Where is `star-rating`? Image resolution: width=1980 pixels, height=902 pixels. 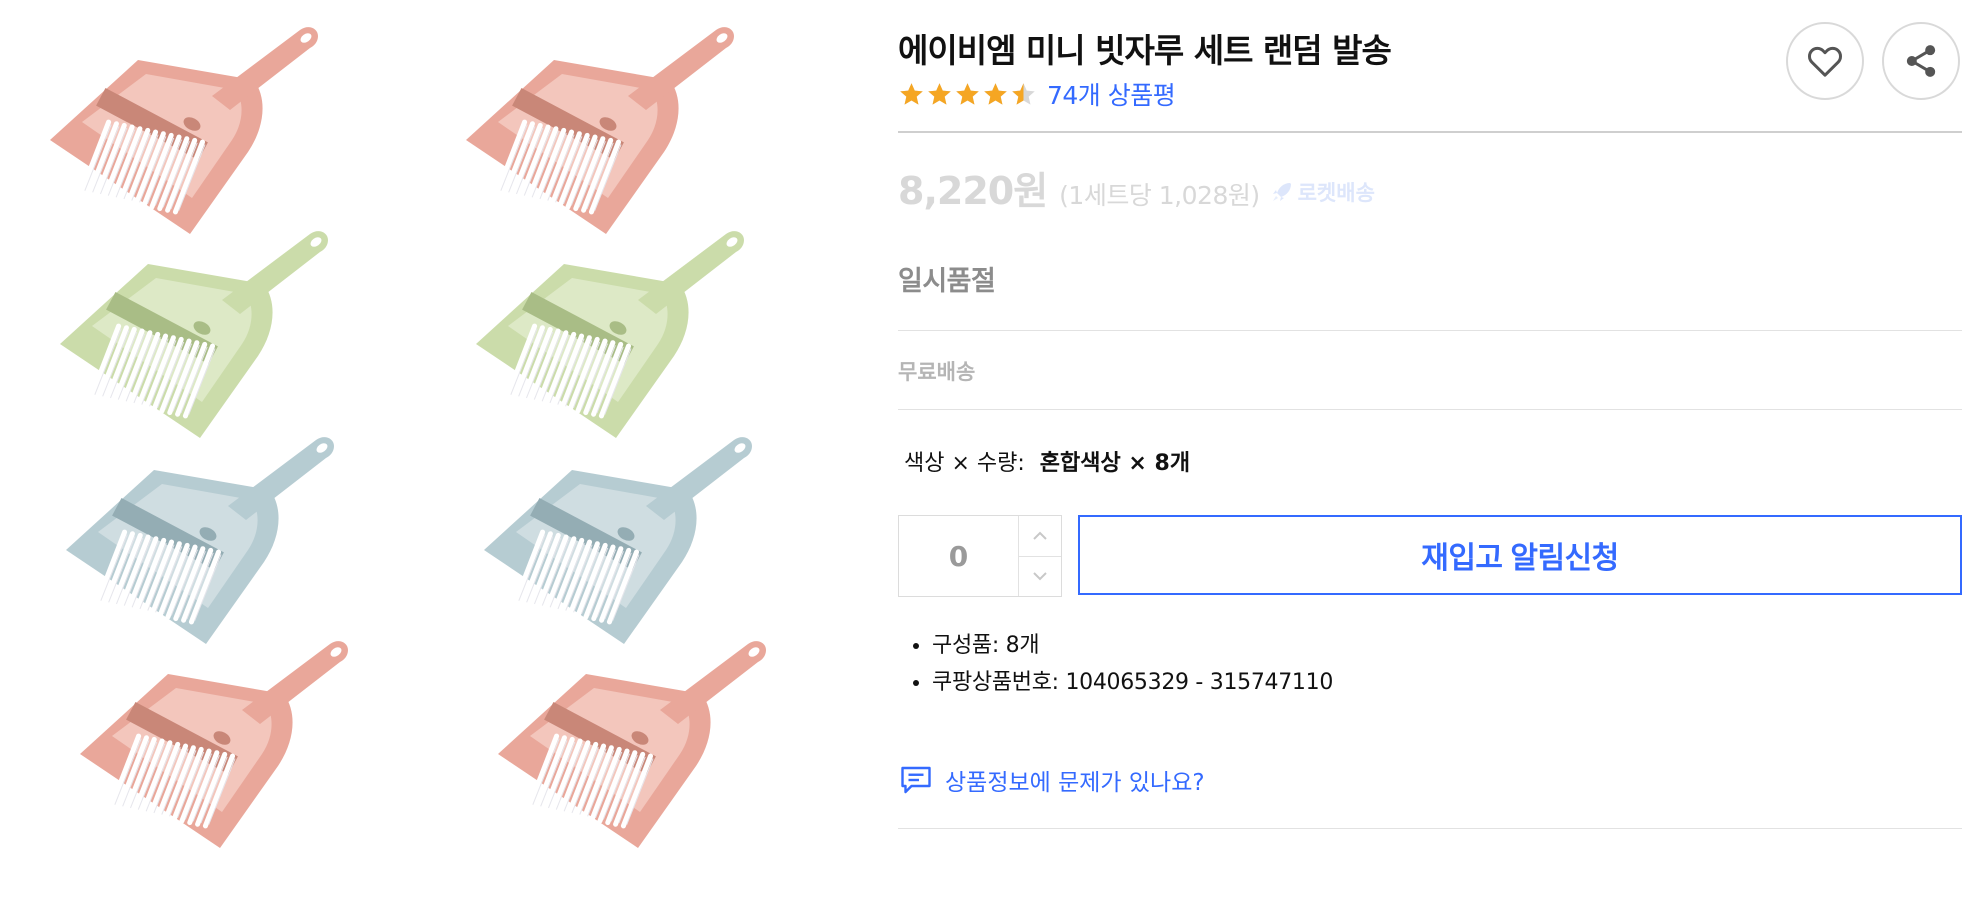
star-rating is located at coordinates (967, 94).